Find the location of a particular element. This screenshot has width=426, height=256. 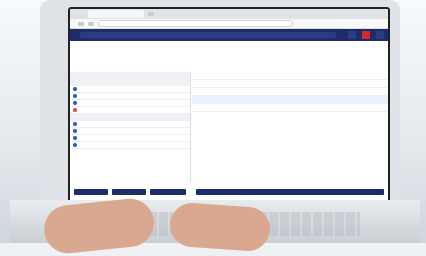

right-hand is located at coordinates (220, 227).